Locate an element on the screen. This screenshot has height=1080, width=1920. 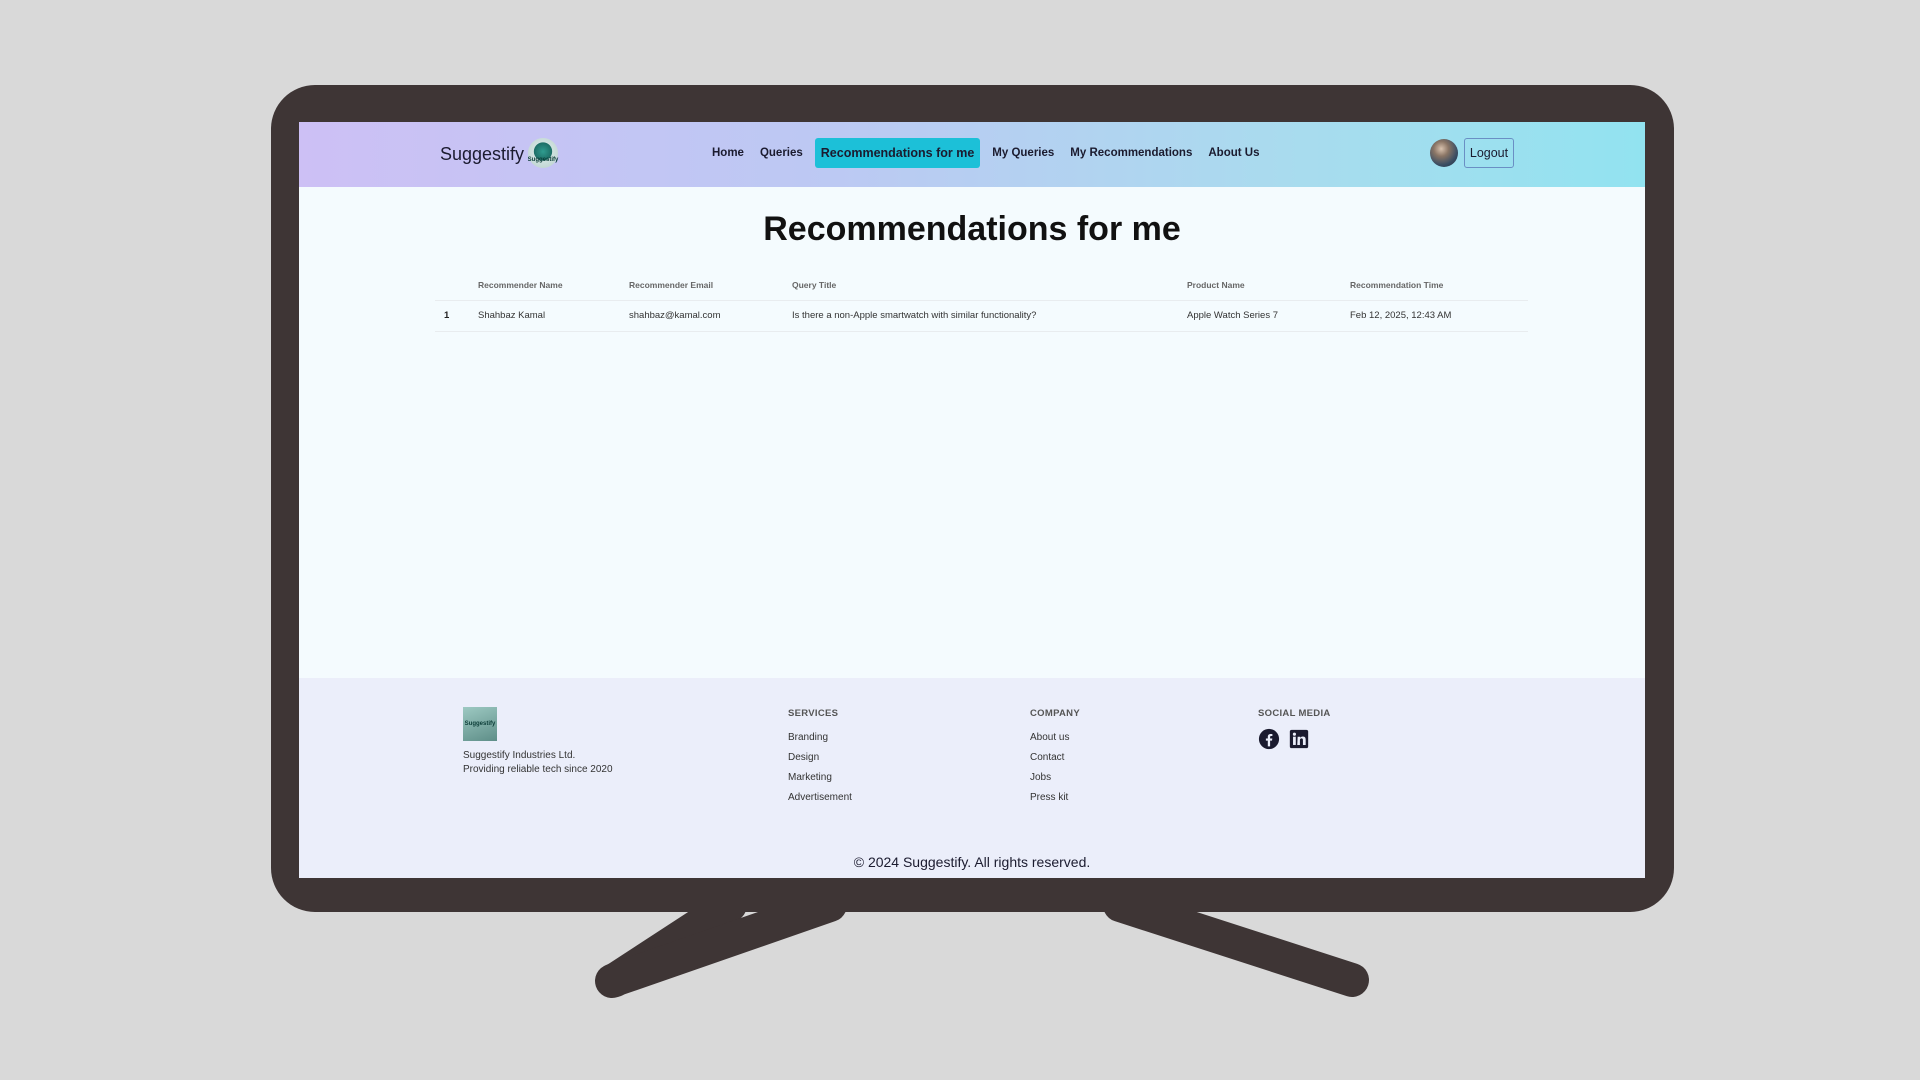
logout-button: Logout is located at coordinates (1489, 153).